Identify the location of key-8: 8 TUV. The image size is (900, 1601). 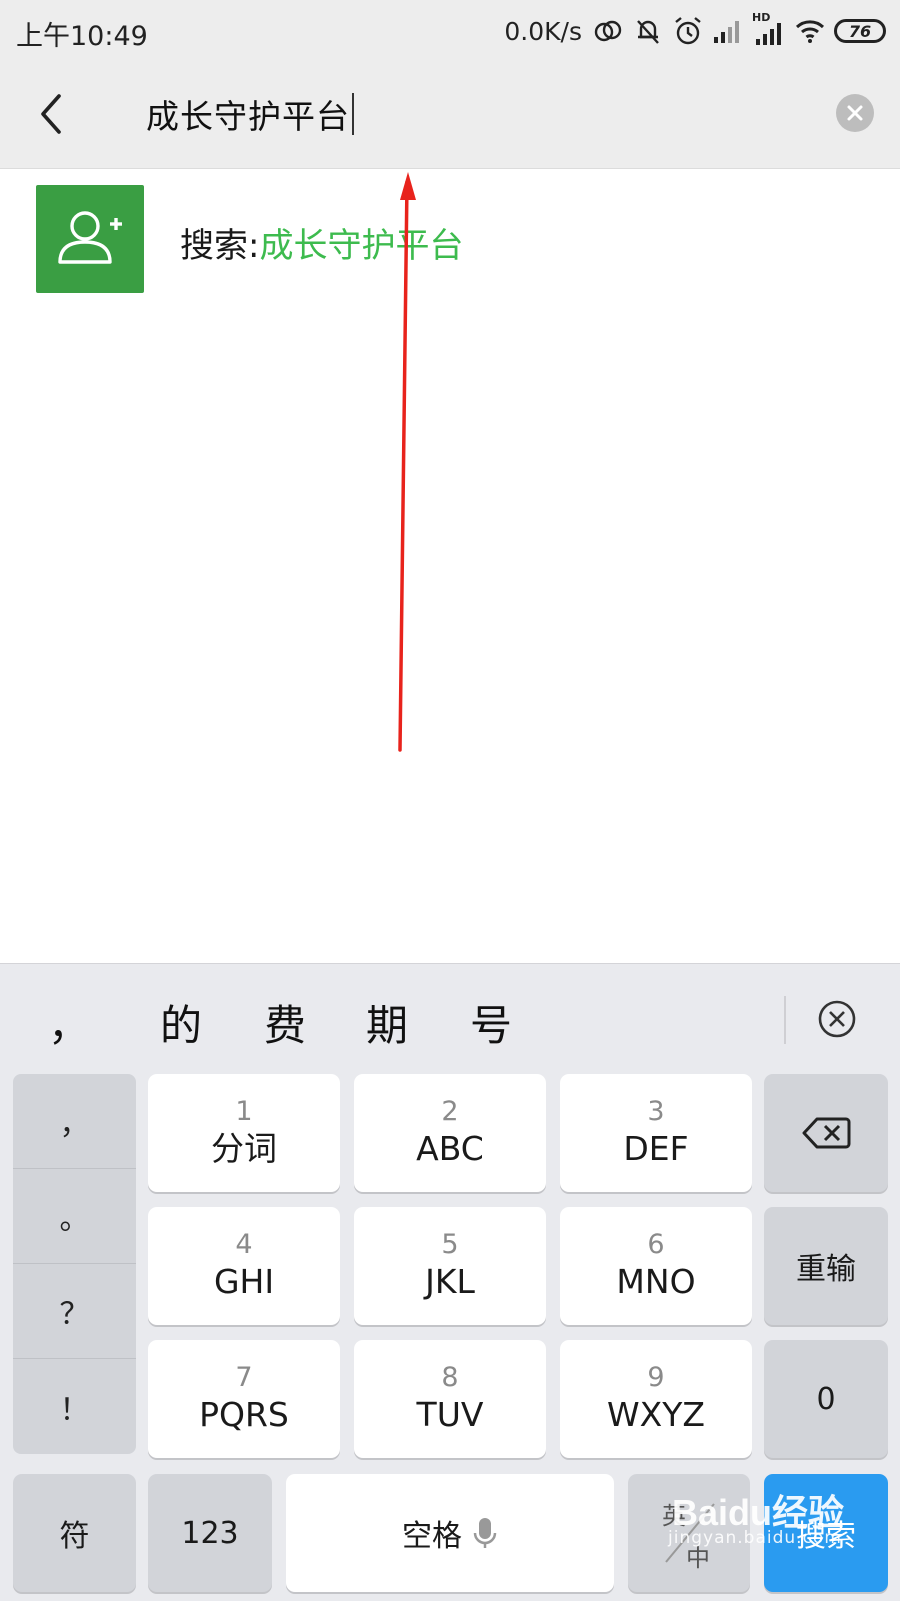
(450, 1399).